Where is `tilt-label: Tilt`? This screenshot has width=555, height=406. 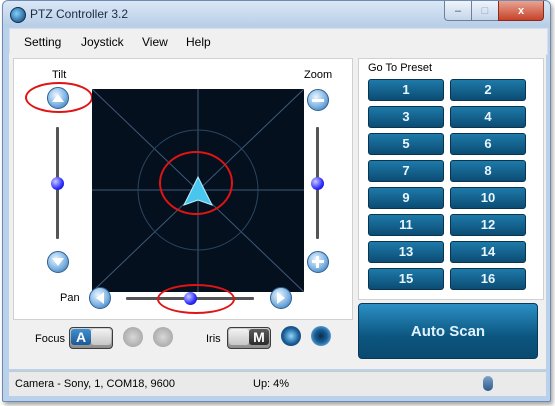 tilt-label: Tilt is located at coordinates (59, 75).